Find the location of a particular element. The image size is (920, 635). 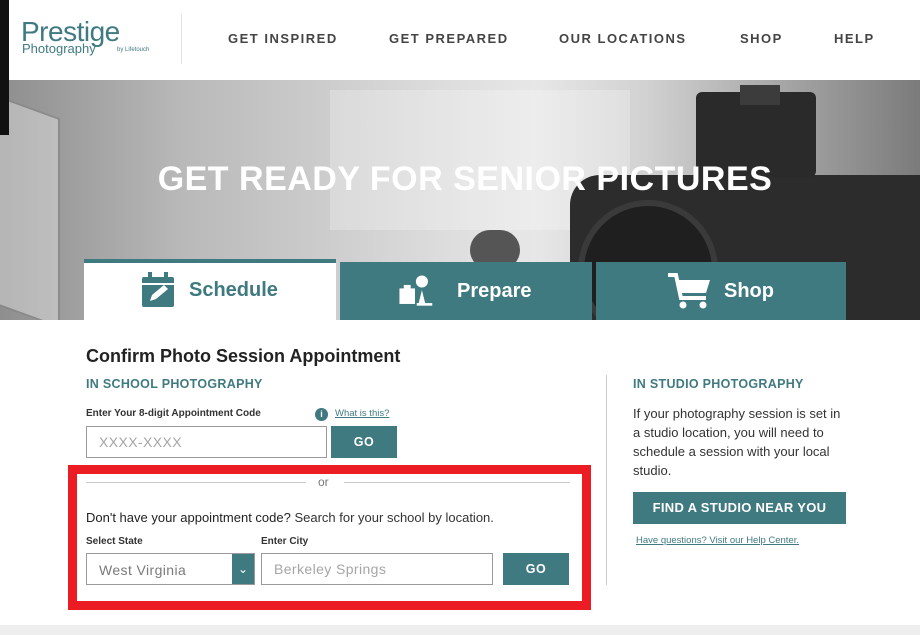

logo-subtitle: Photography is located at coordinates (59, 48).